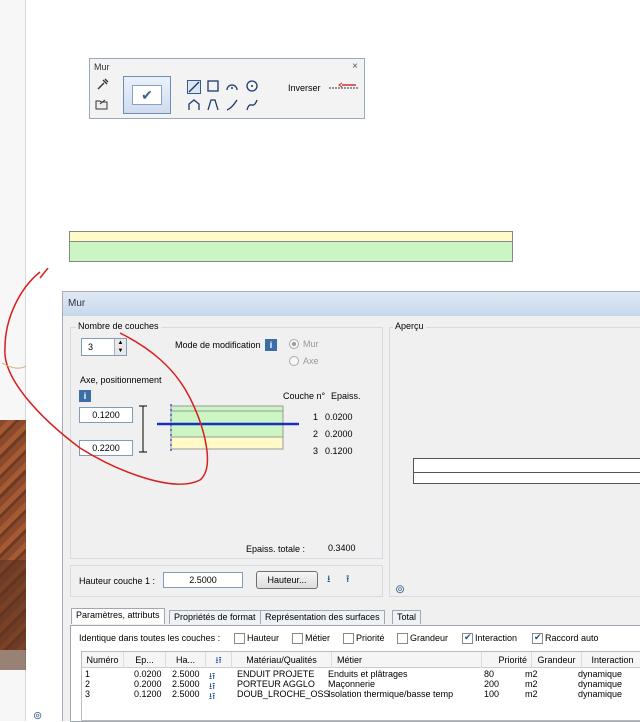 This screenshot has width=640, height=722. What do you see at coordinates (263, 638) in the screenshot?
I see `check-hauteur-label: Hauteur` at bounding box center [263, 638].